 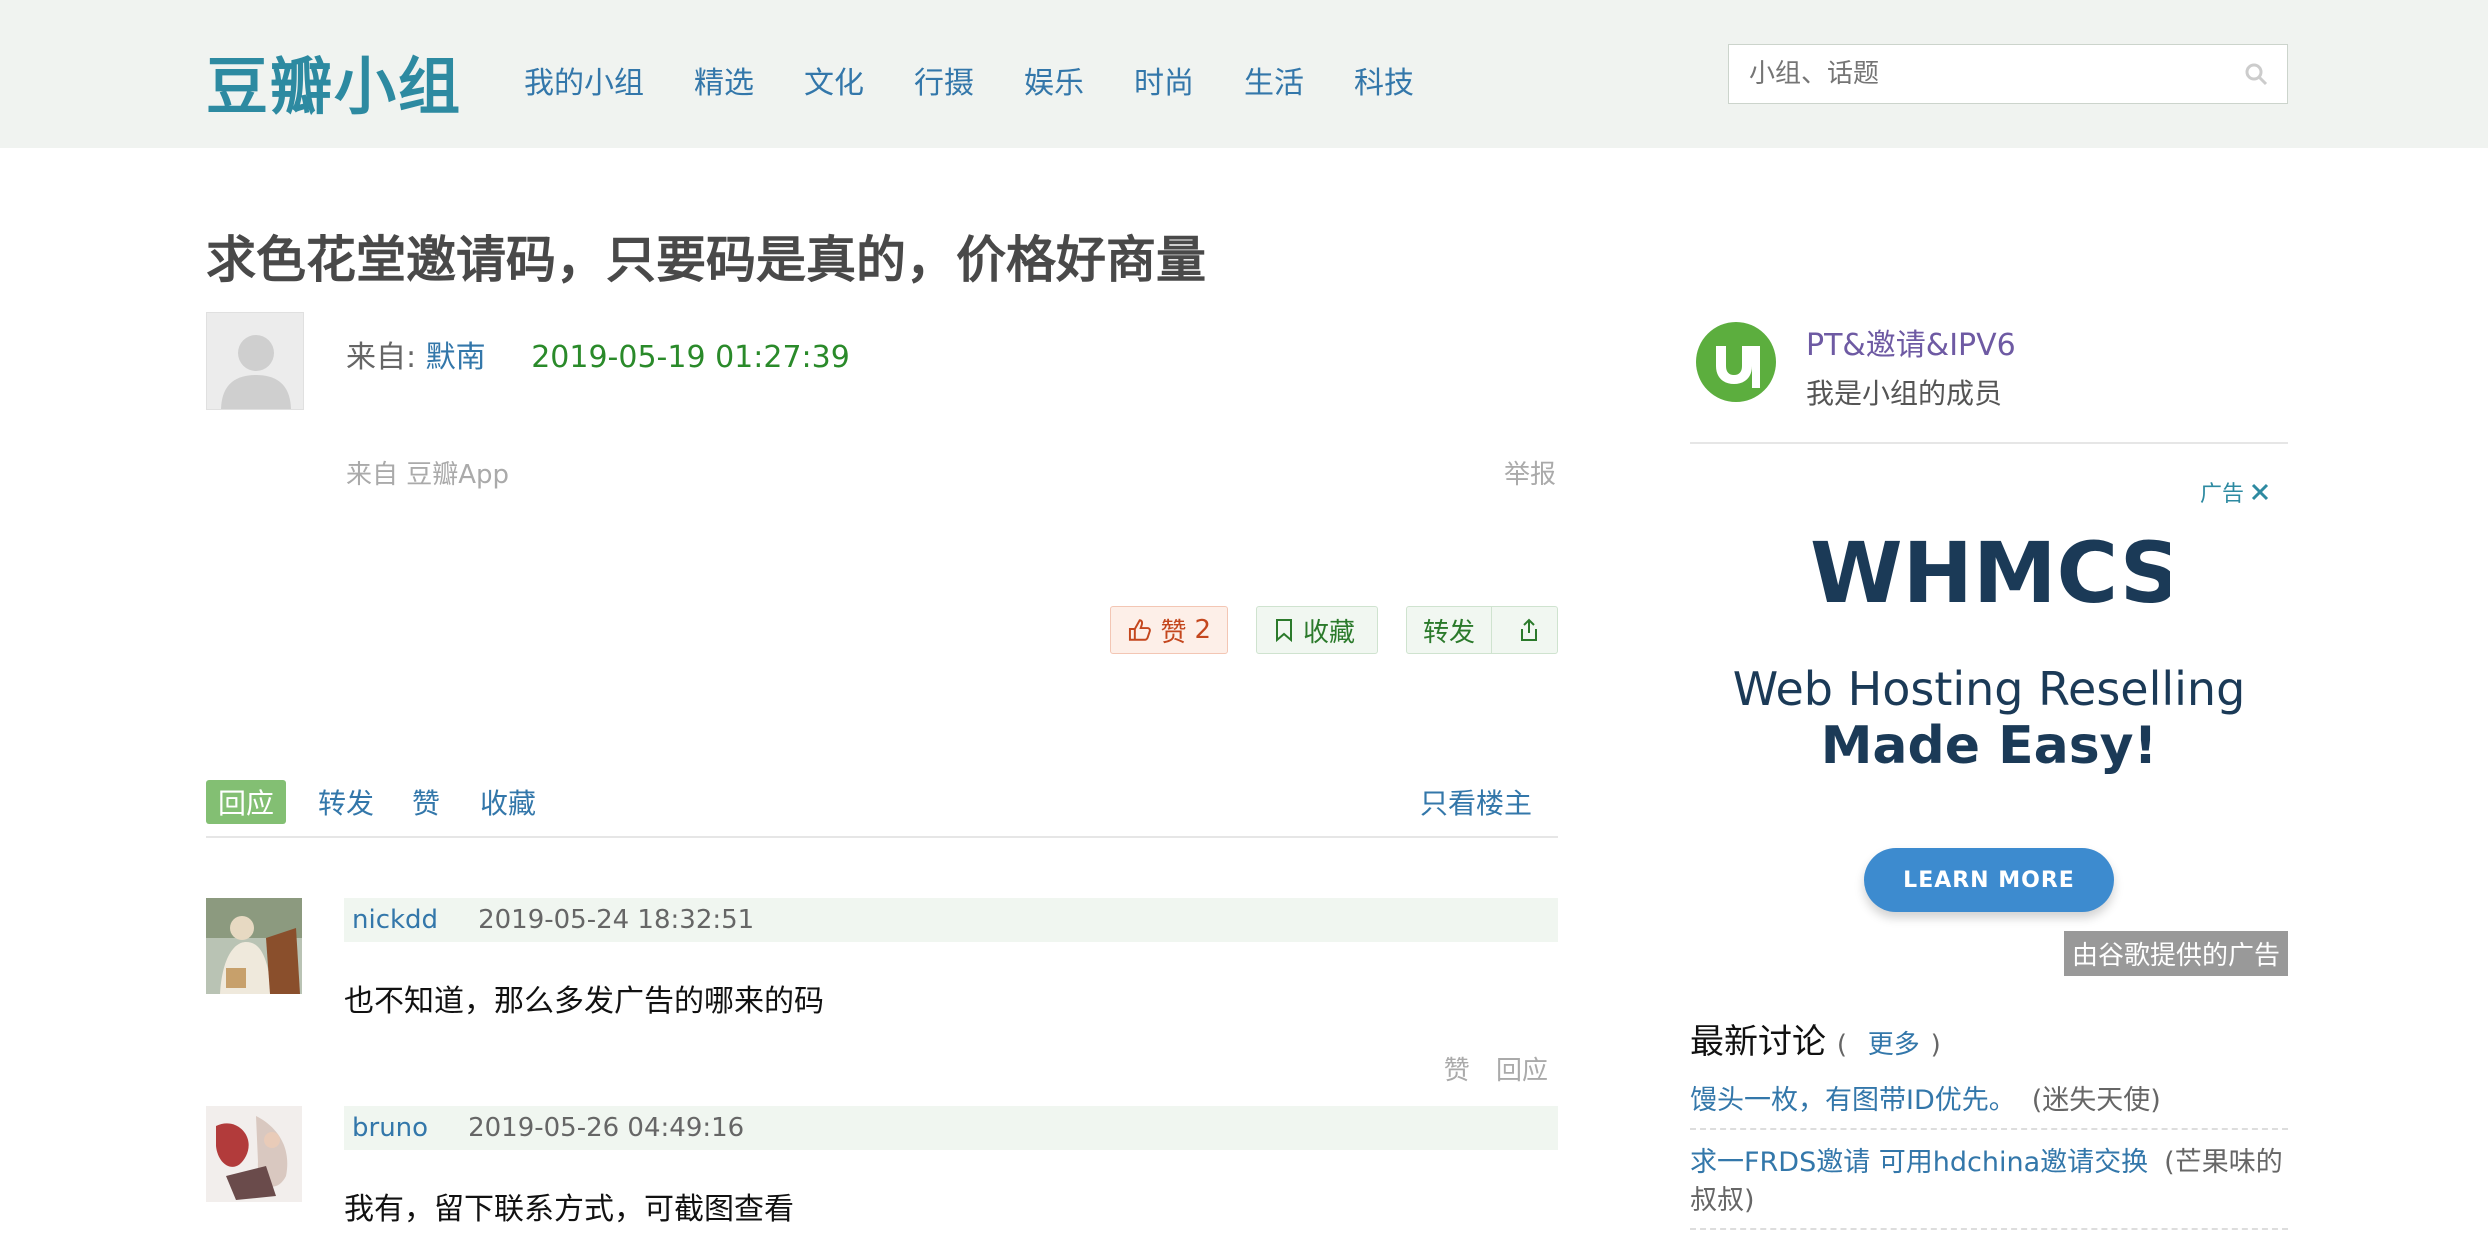 I want to click on author-avatar, so click(x=255, y=361).